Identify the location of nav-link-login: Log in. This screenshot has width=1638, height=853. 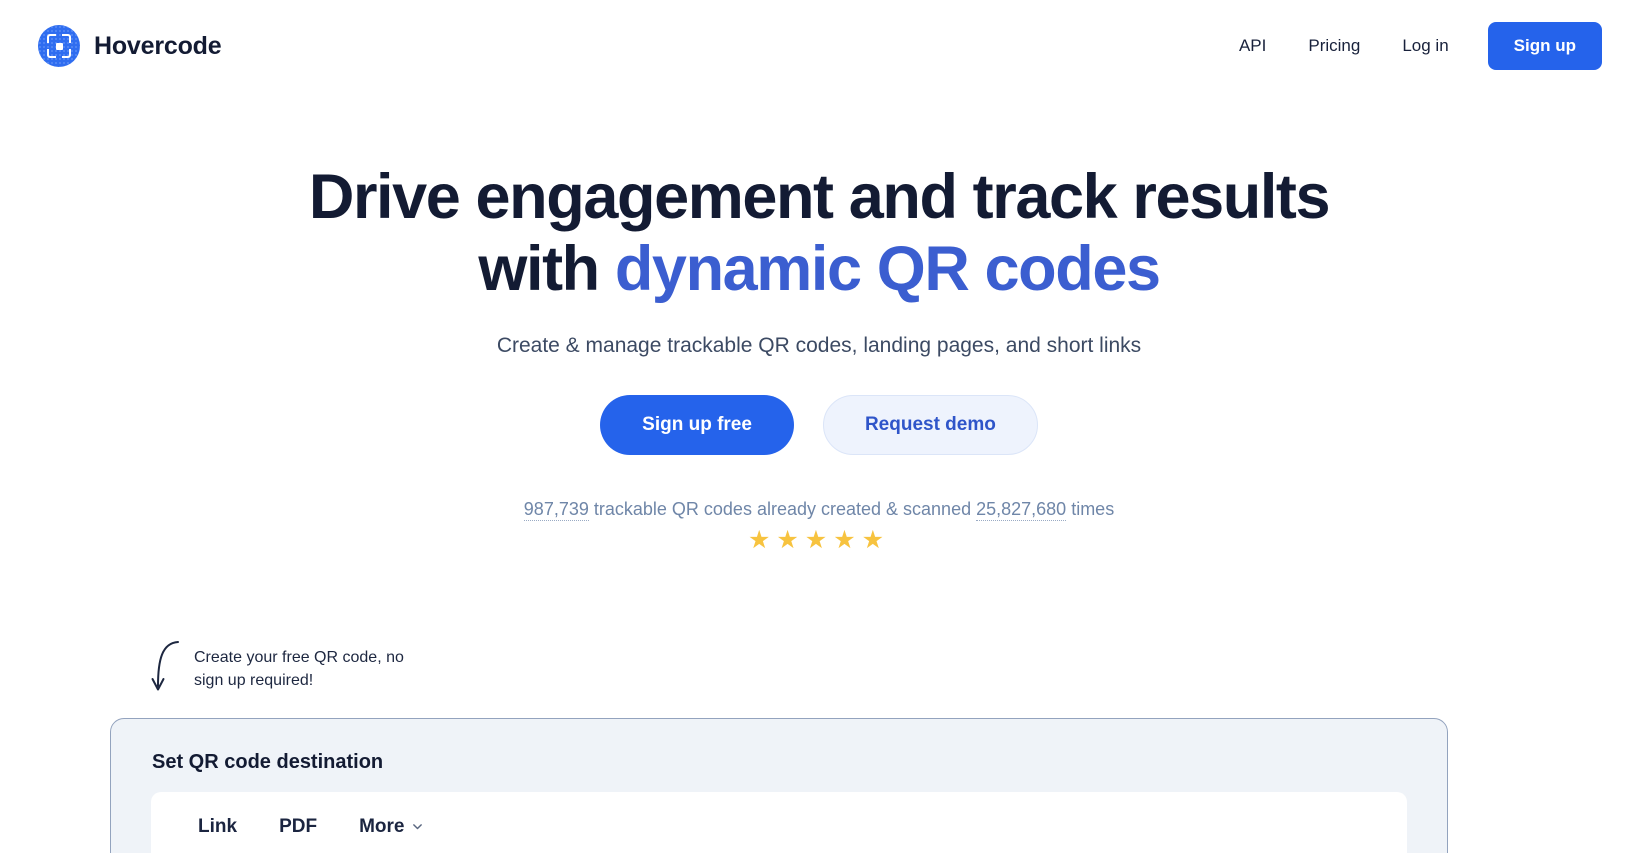
(1425, 46).